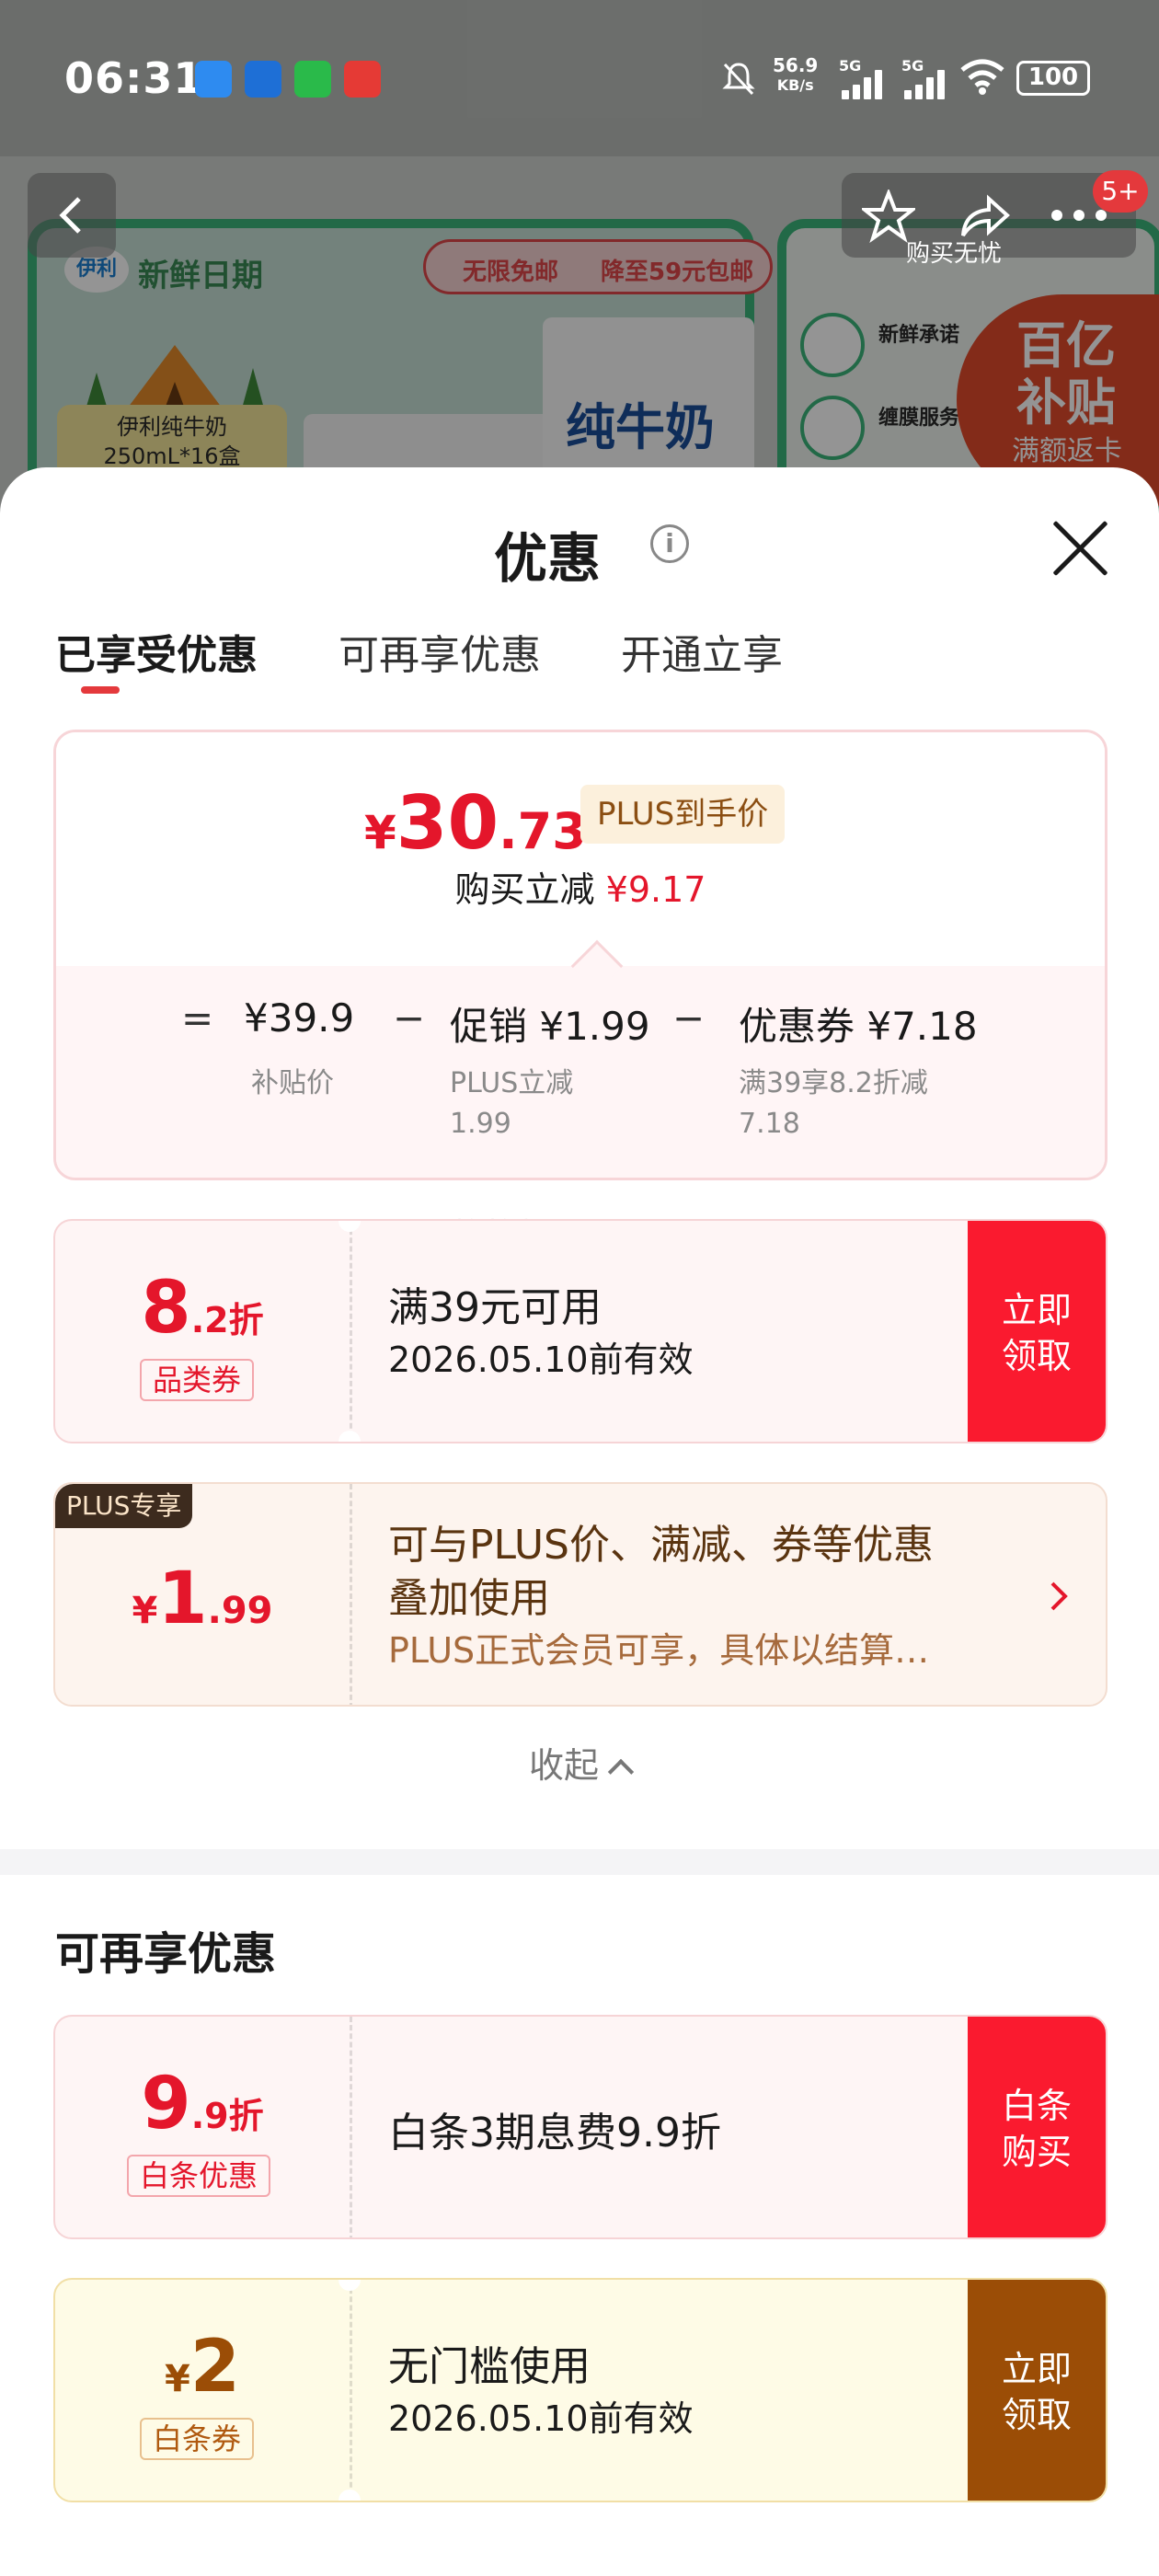  What do you see at coordinates (550, 1026) in the screenshot?
I see `promo-value: 促销 ¥1.99` at bounding box center [550, 1026].